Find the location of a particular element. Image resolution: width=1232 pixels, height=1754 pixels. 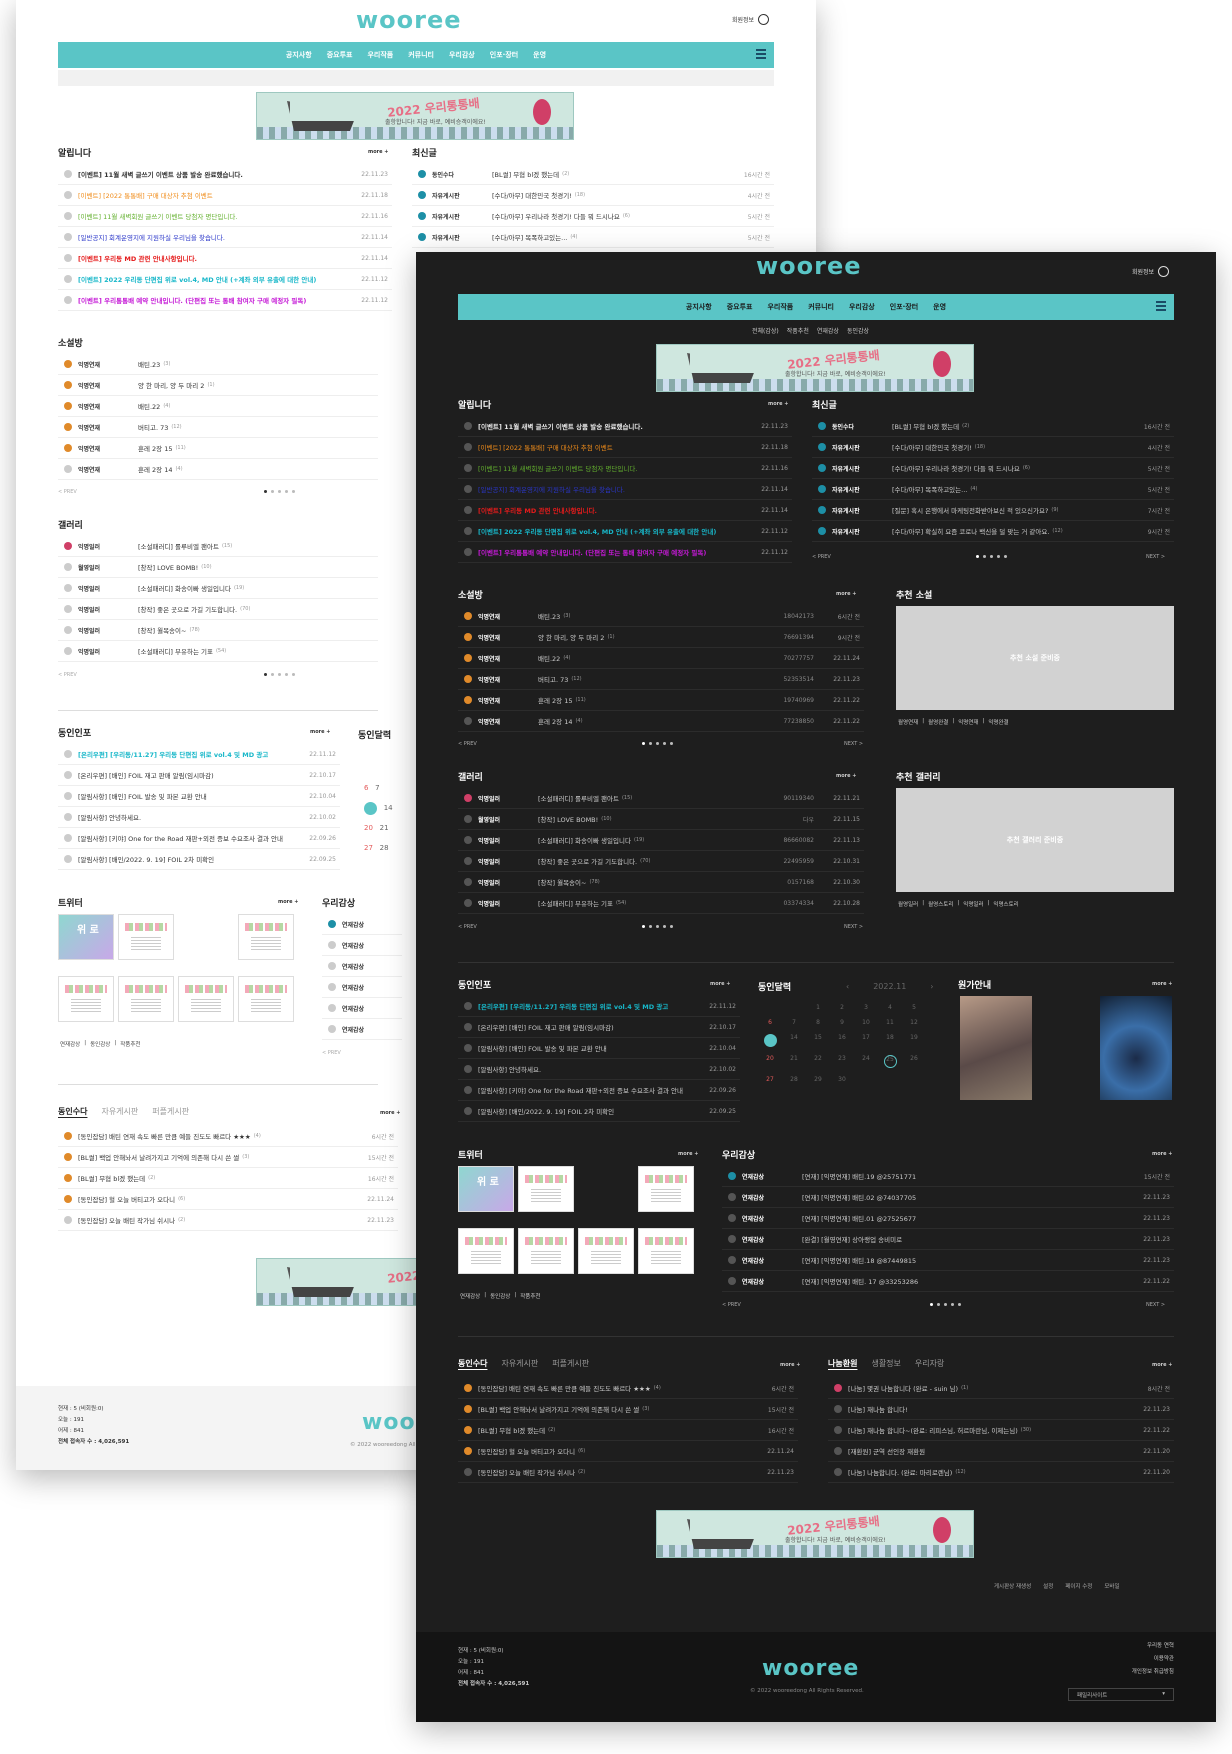

review-more: more + is located at coordinates (1162, 1154).